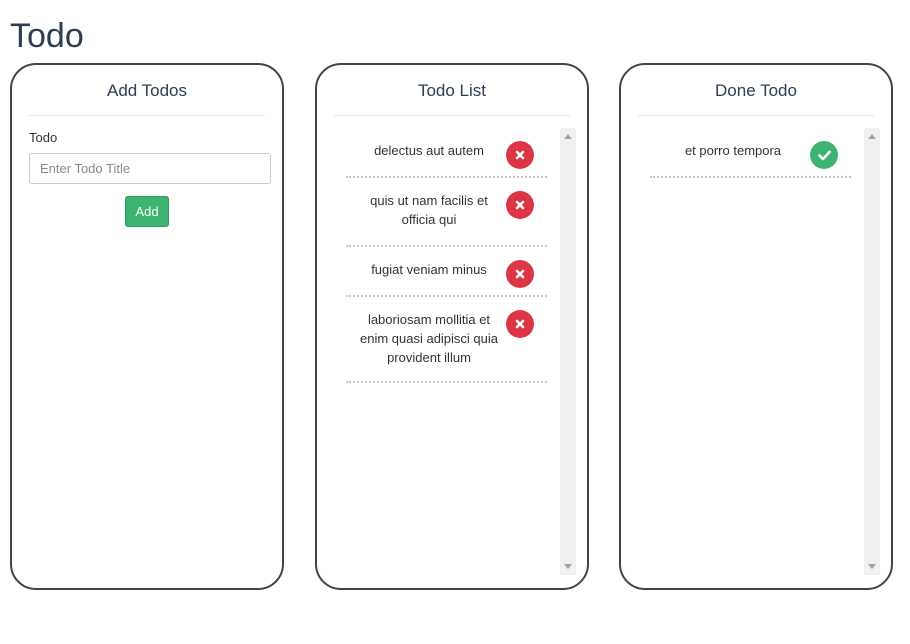 The height and width of the screenshot is (644, 910). Describe the element at coordinates (147, 90) in the screenshot. I see `add-todos-header: Add Todos` at that location.